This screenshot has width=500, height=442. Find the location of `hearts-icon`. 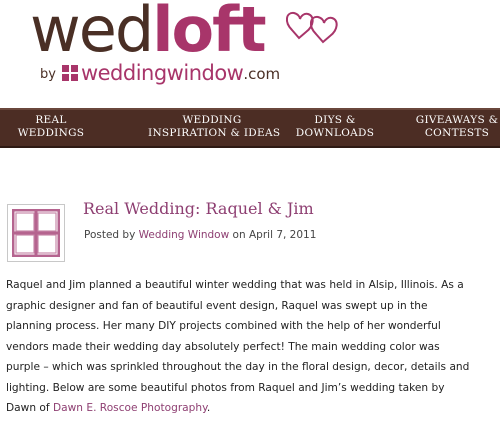

hearts-icon is located at coordinates (312, 27).